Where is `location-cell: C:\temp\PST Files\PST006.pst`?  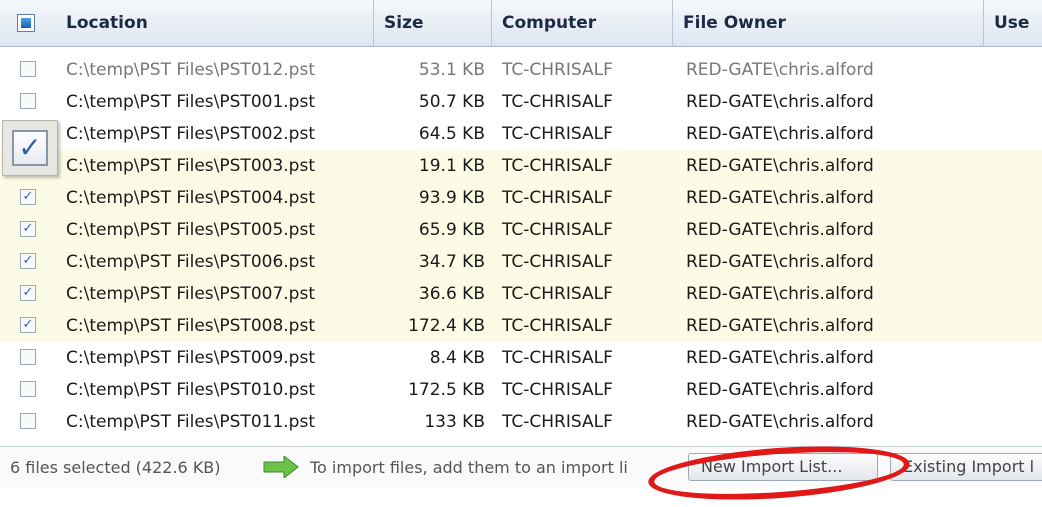 location-cell: C:\temp\PST Files\PST006.pst is located at coordinates (190, 262).